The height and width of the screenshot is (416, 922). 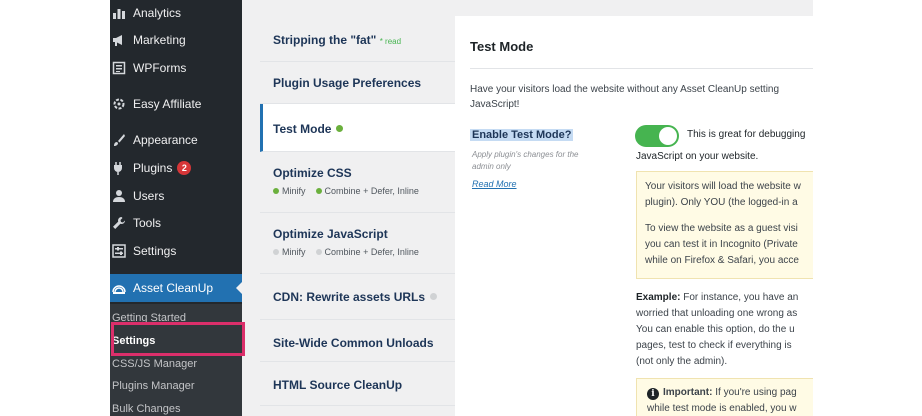 What do you see at coordinates (159, 40) in the screenshot?
I see `sidebar-item-label: Marketing` at bounding box center [159, 40].